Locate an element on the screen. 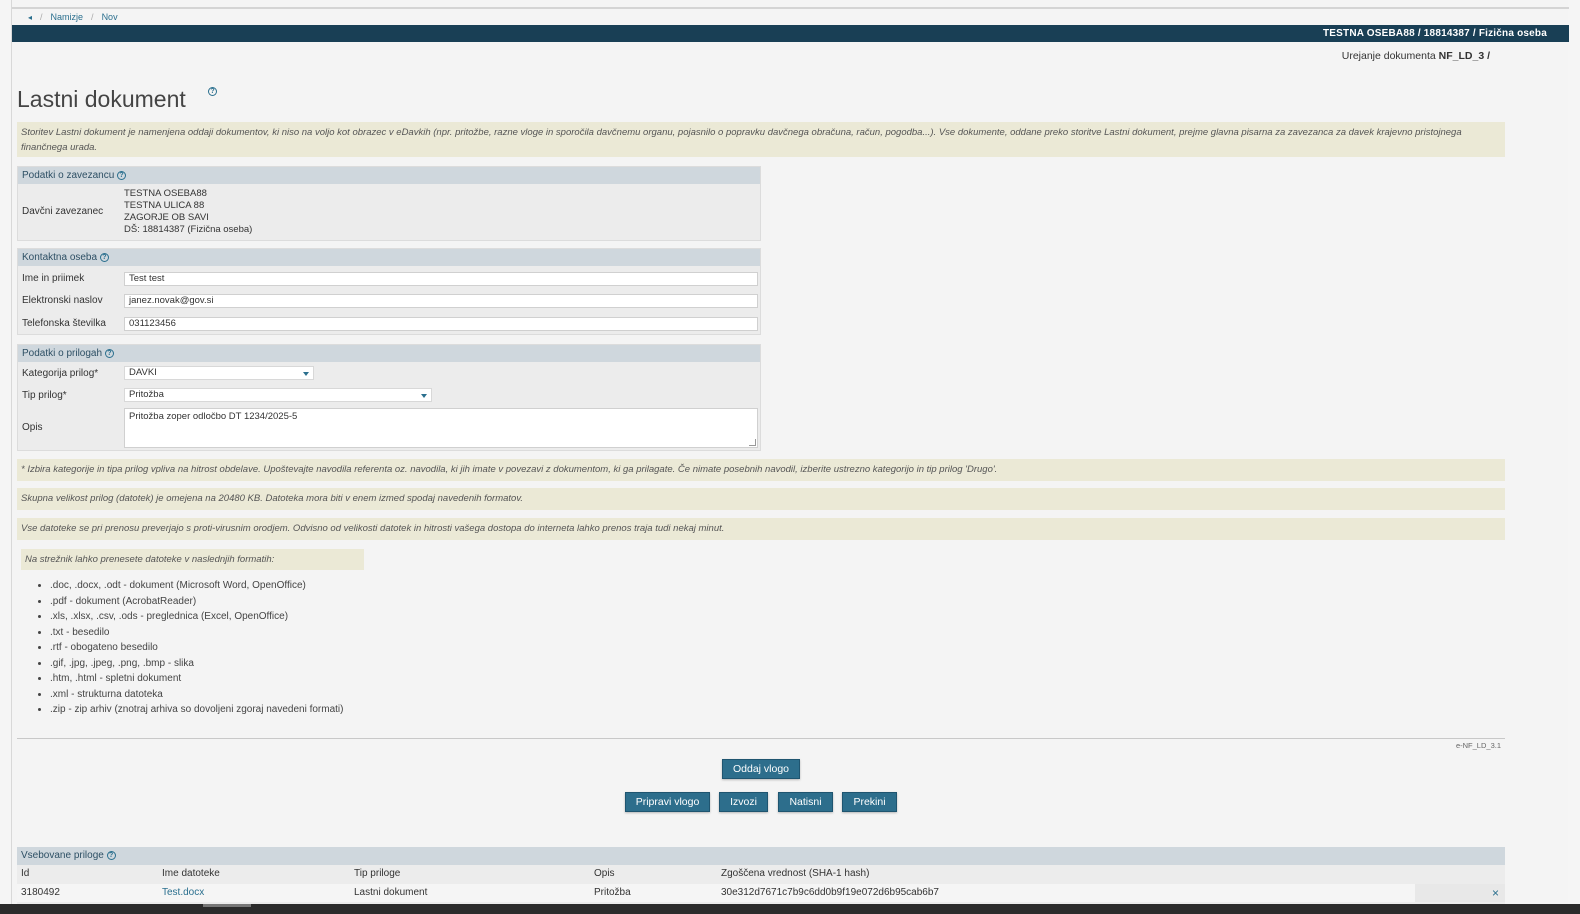  phone-label: Telefonska številka is located at coordinates (64, 323).